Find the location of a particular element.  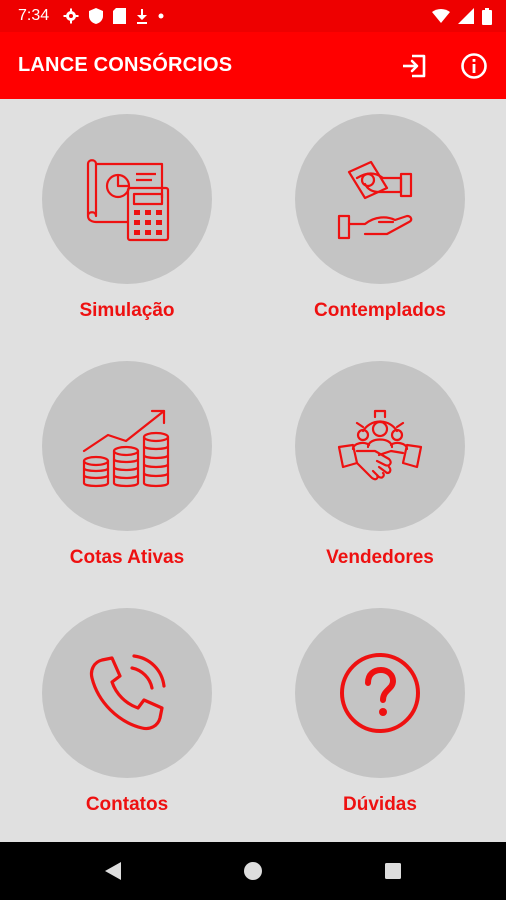

calculator-blueprint-icon is located at coordinates (128, 200).